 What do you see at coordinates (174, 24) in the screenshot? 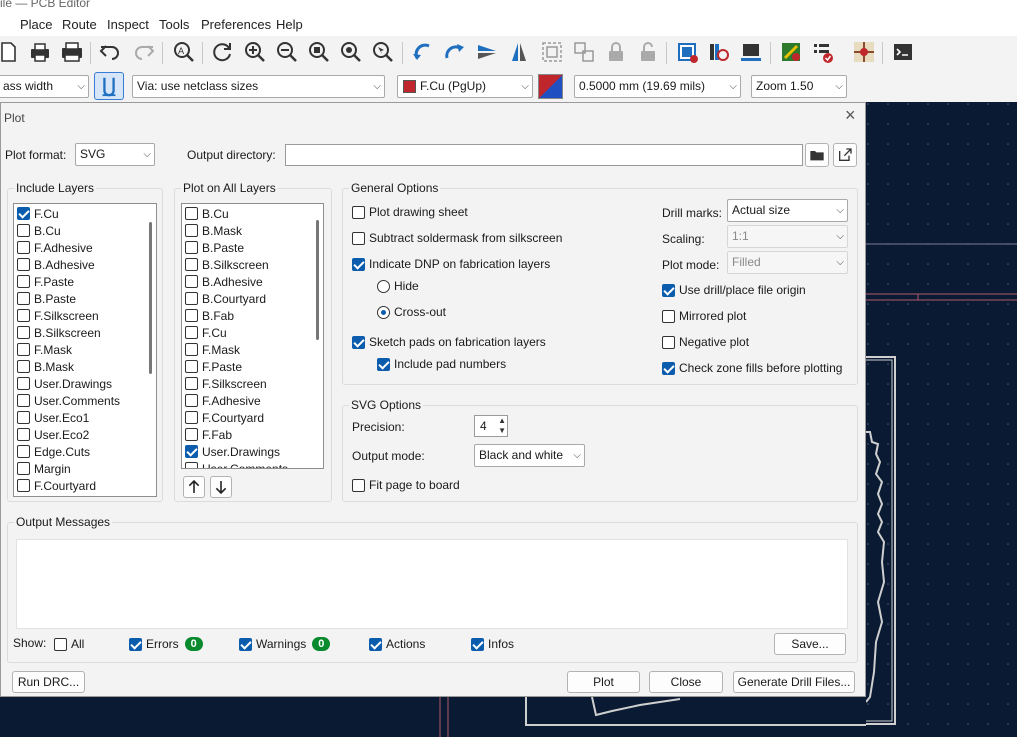
I see `menu-tools: Tools` at bounding box center [174, 24].